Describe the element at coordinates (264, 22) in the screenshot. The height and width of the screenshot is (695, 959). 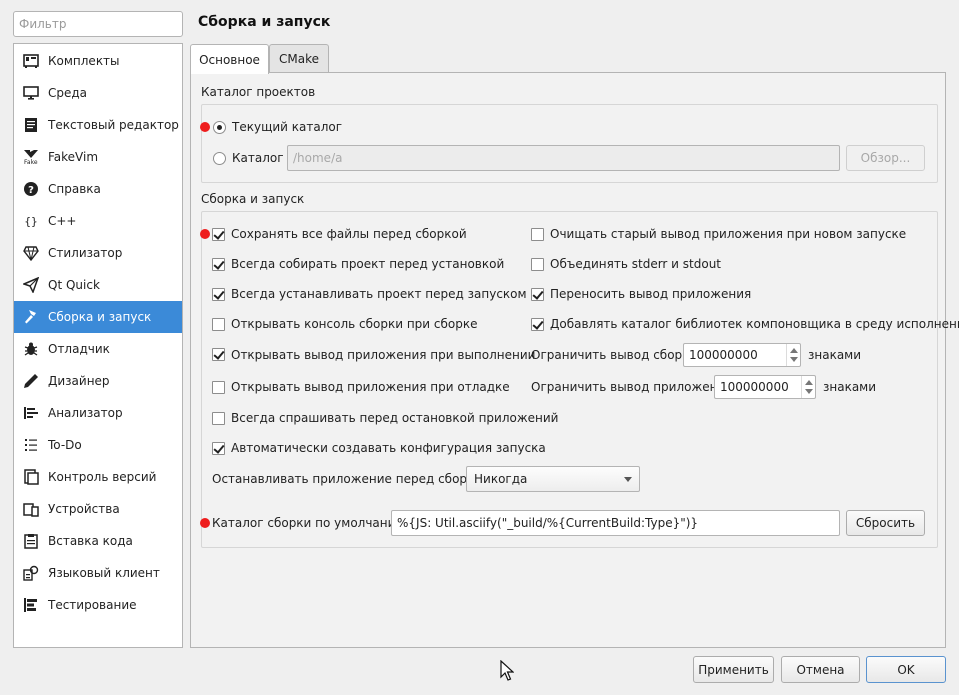
I see `page-title: Сборка и запуск` at that location.